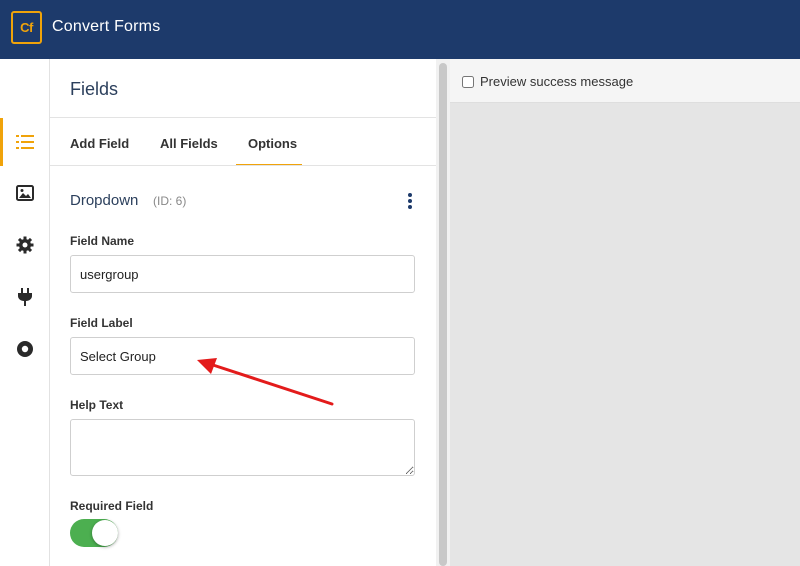 This screenshot has width=800, height=566. I want to click on preview-toolbar: Preview success message, so click(625, 81).